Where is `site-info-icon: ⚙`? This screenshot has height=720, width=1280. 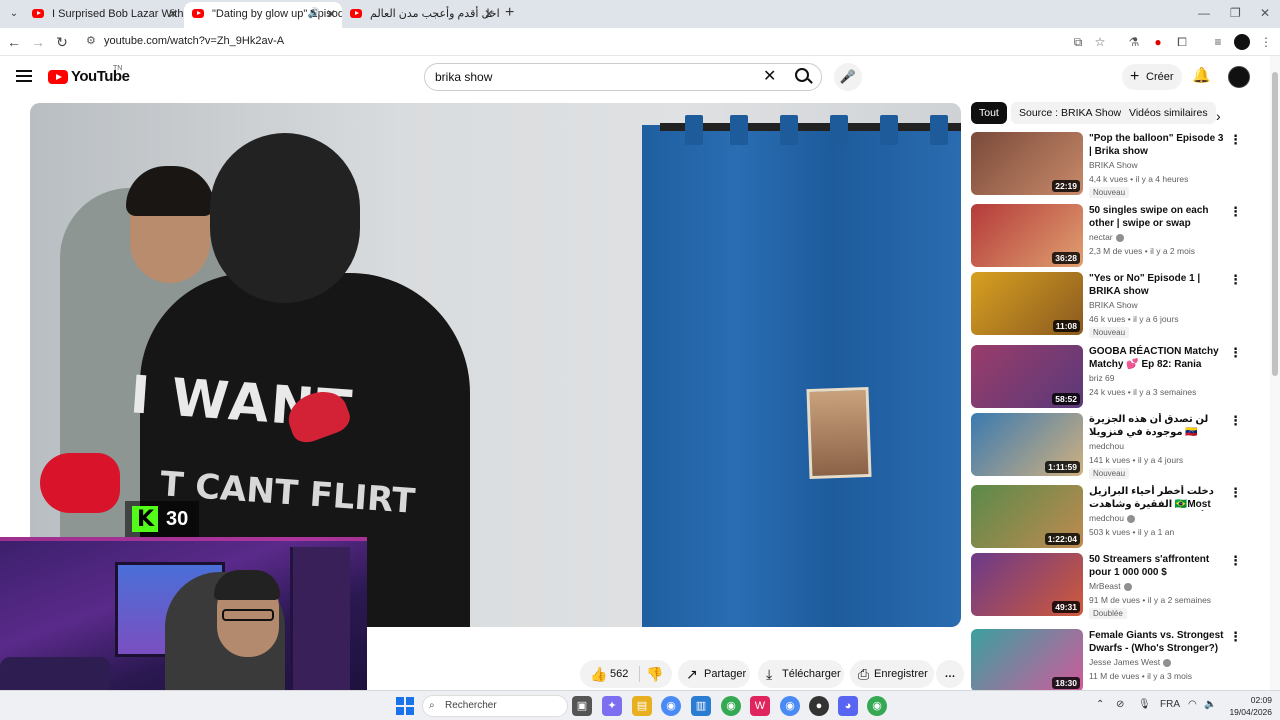 site-info-icon: ⚙ is located at coordinates (91, 40).